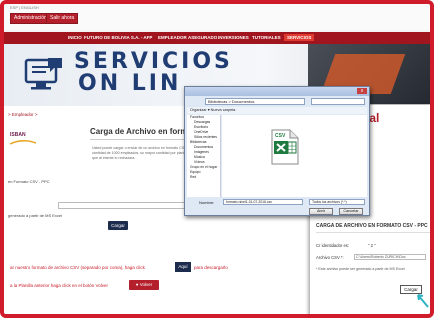  Describe the element at coordinates (139, 131) in the screenshot. I see `card-title: Carga de Archivo en form` at that location.